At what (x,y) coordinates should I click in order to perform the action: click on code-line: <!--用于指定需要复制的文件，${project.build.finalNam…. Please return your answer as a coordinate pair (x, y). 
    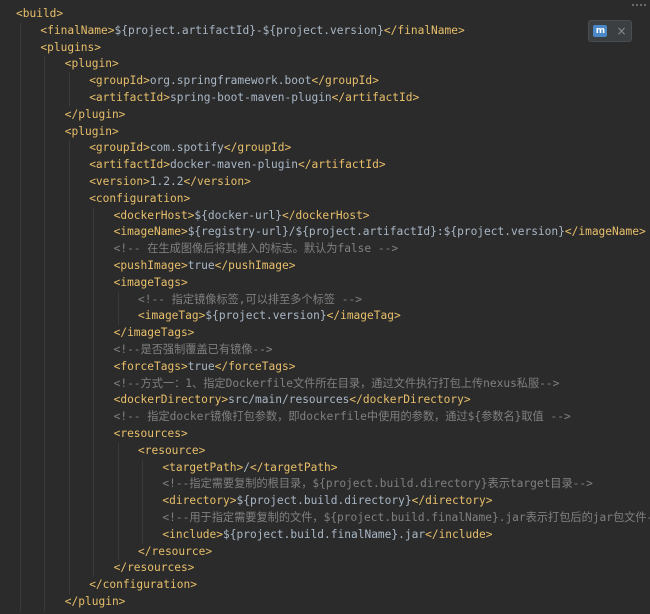
    Looking at the image, I should click on (406, 518).